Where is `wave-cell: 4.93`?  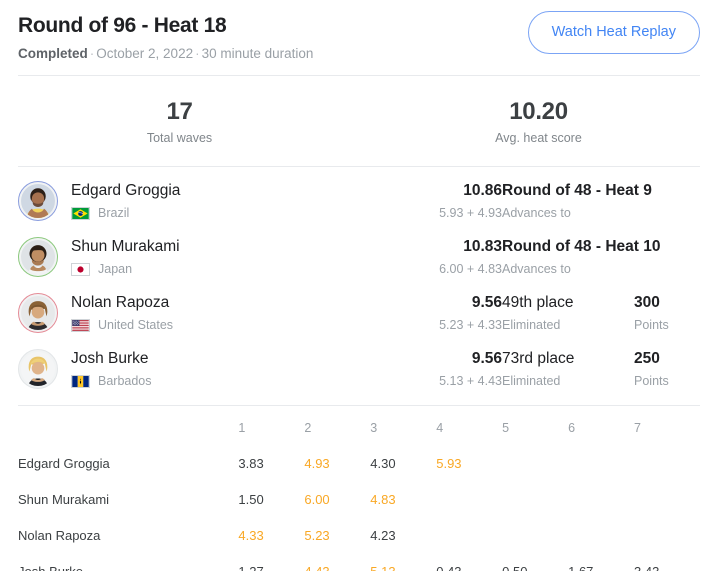
wave-cell: 4.93 is located at coordinates (317, 463).